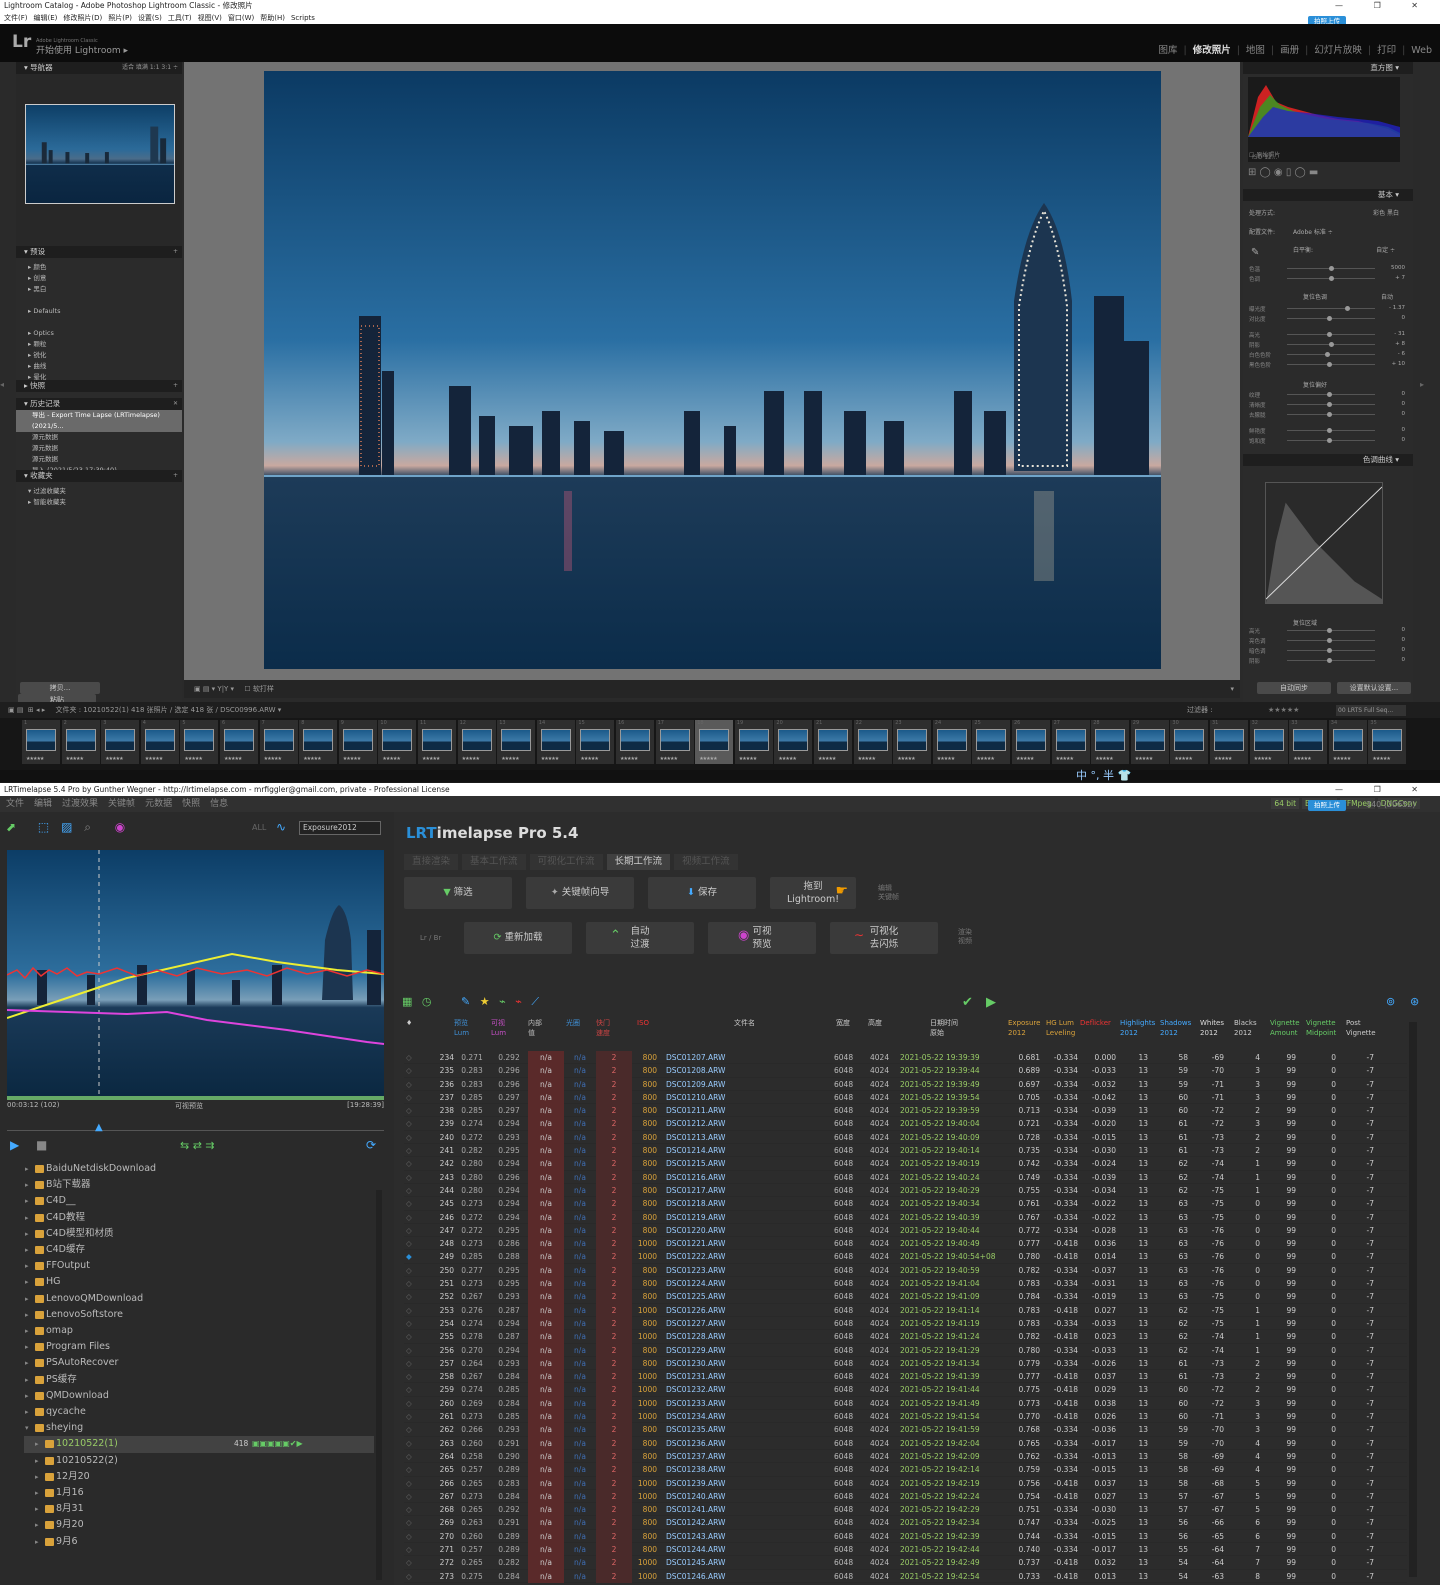 The image size is (1440, 1585). What do you see at coordinates (991, 1002) in the screenshot?
I see `run-icon: ▶` at bounding box center [991, 1002].